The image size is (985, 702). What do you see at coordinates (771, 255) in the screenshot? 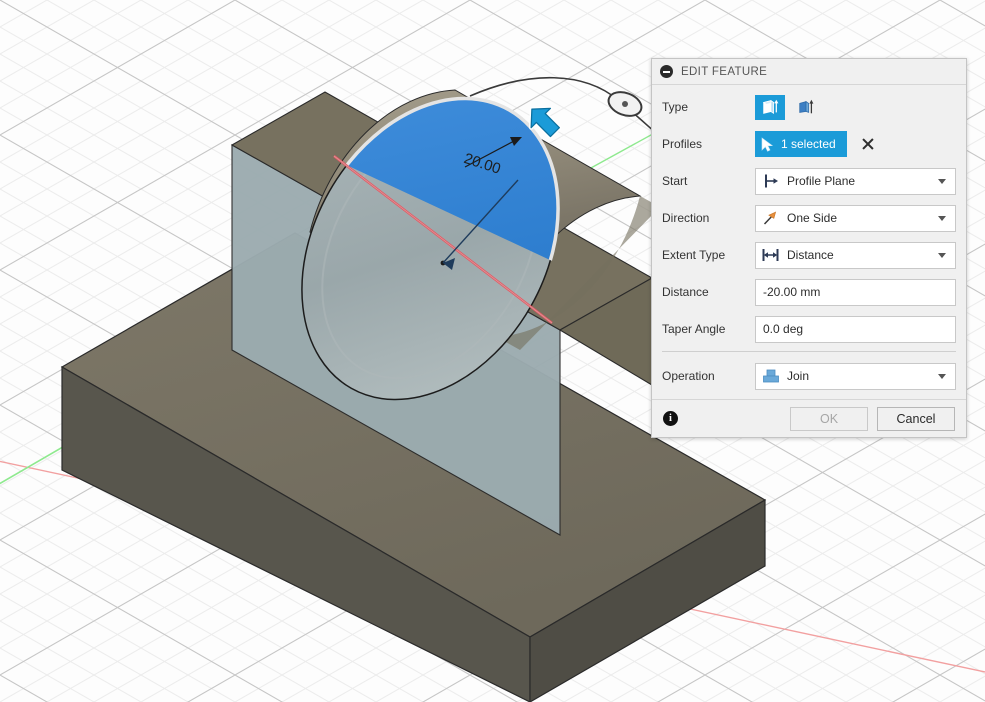
I see `distance-arrows-icon` at bounding box center [771, 255].